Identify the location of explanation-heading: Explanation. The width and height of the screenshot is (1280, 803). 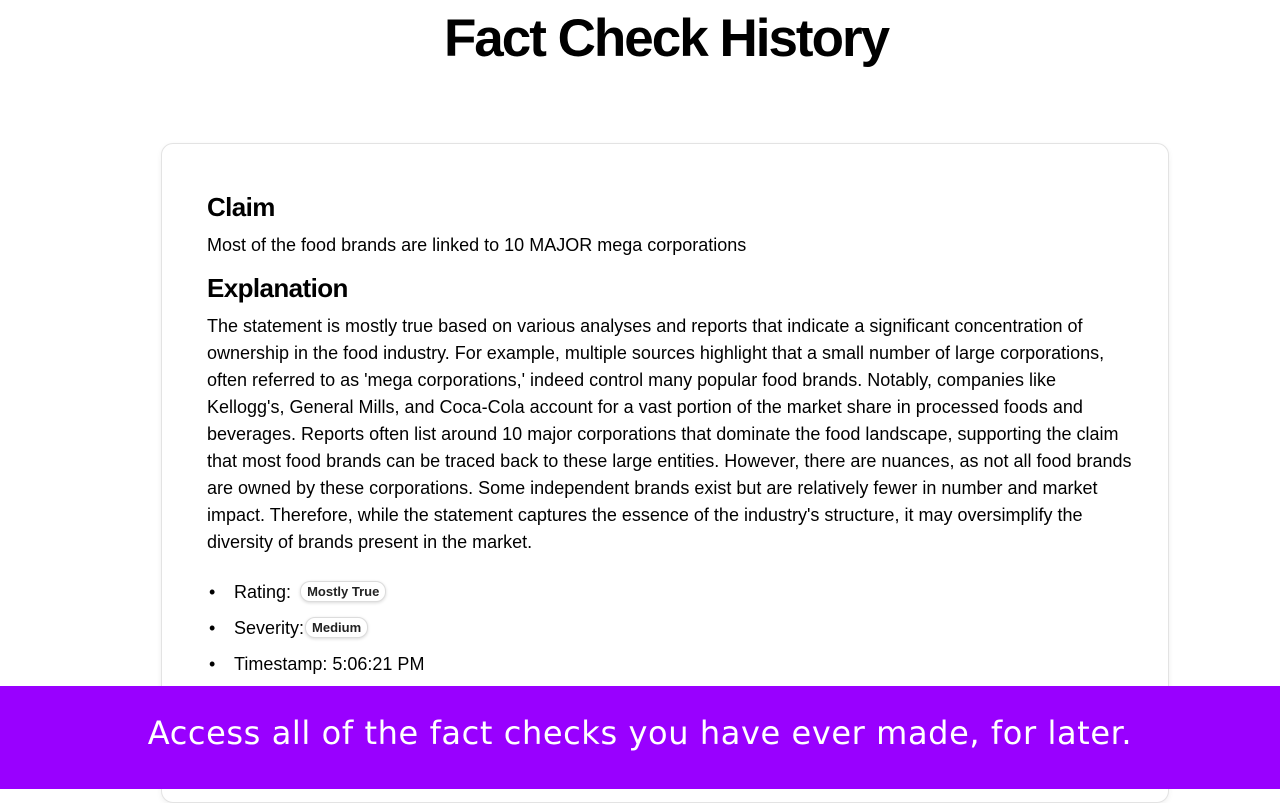
(277, 288).